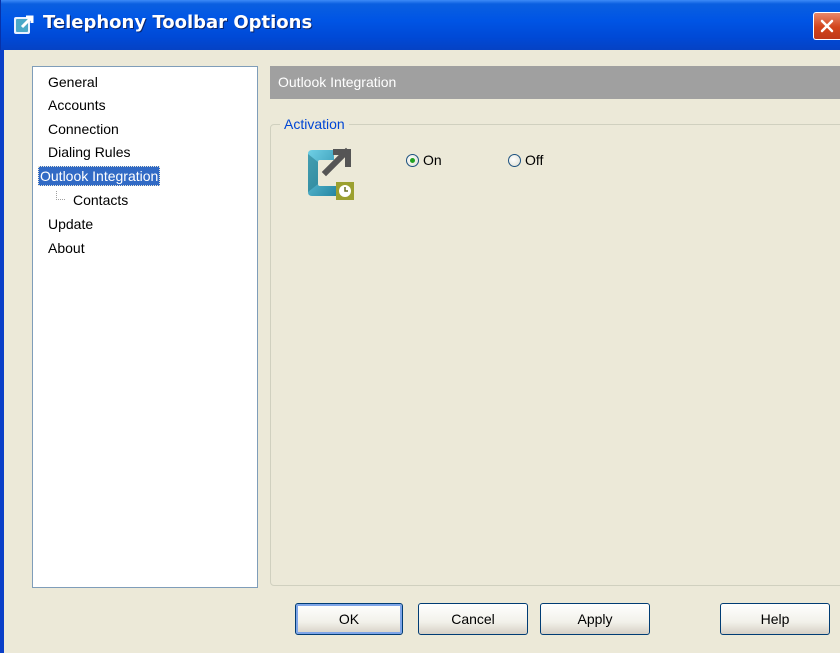 The width and height of the screenshot is (840, 653). What do you see at coordinates (420, 25) in the screenshot?
I see `title-bar: Telephony Toolbar Options` at bounding box center [420, 25].